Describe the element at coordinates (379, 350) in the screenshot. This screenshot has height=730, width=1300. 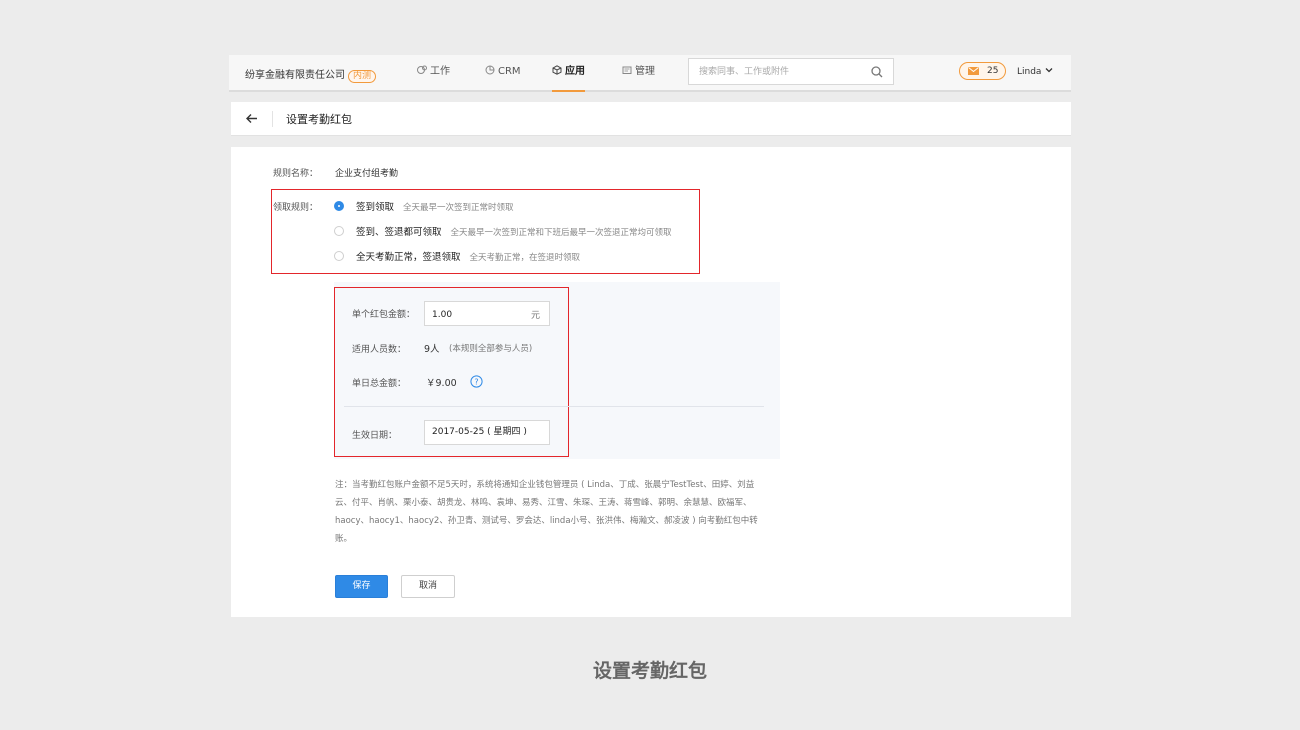
I see `people-label: 适用人员数：` at that location.